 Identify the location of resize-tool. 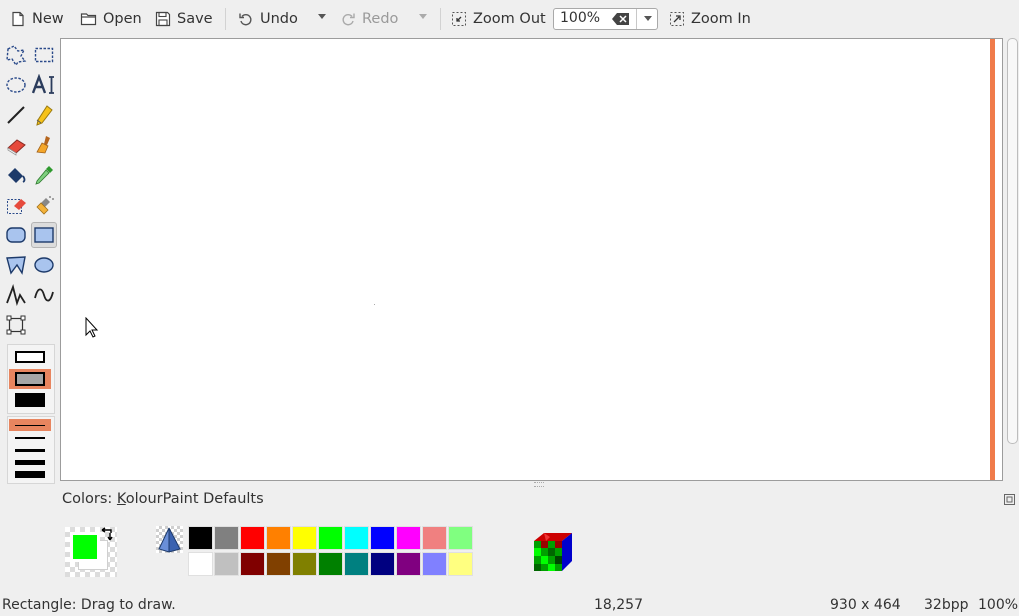
(16, 325).